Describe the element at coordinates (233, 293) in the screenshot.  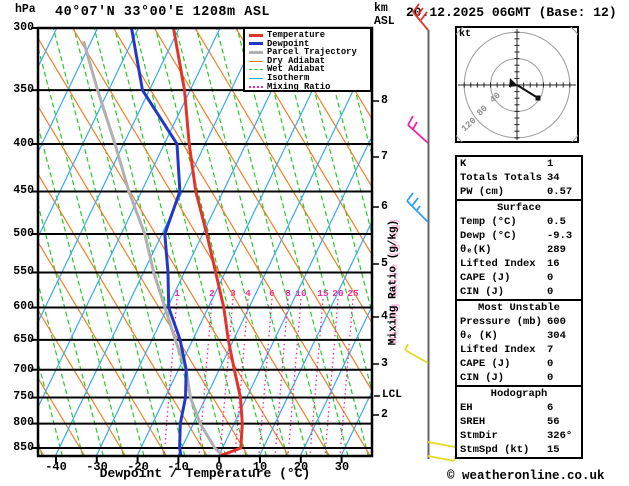
I see `mixing-ratio-tick: 3` at that location.